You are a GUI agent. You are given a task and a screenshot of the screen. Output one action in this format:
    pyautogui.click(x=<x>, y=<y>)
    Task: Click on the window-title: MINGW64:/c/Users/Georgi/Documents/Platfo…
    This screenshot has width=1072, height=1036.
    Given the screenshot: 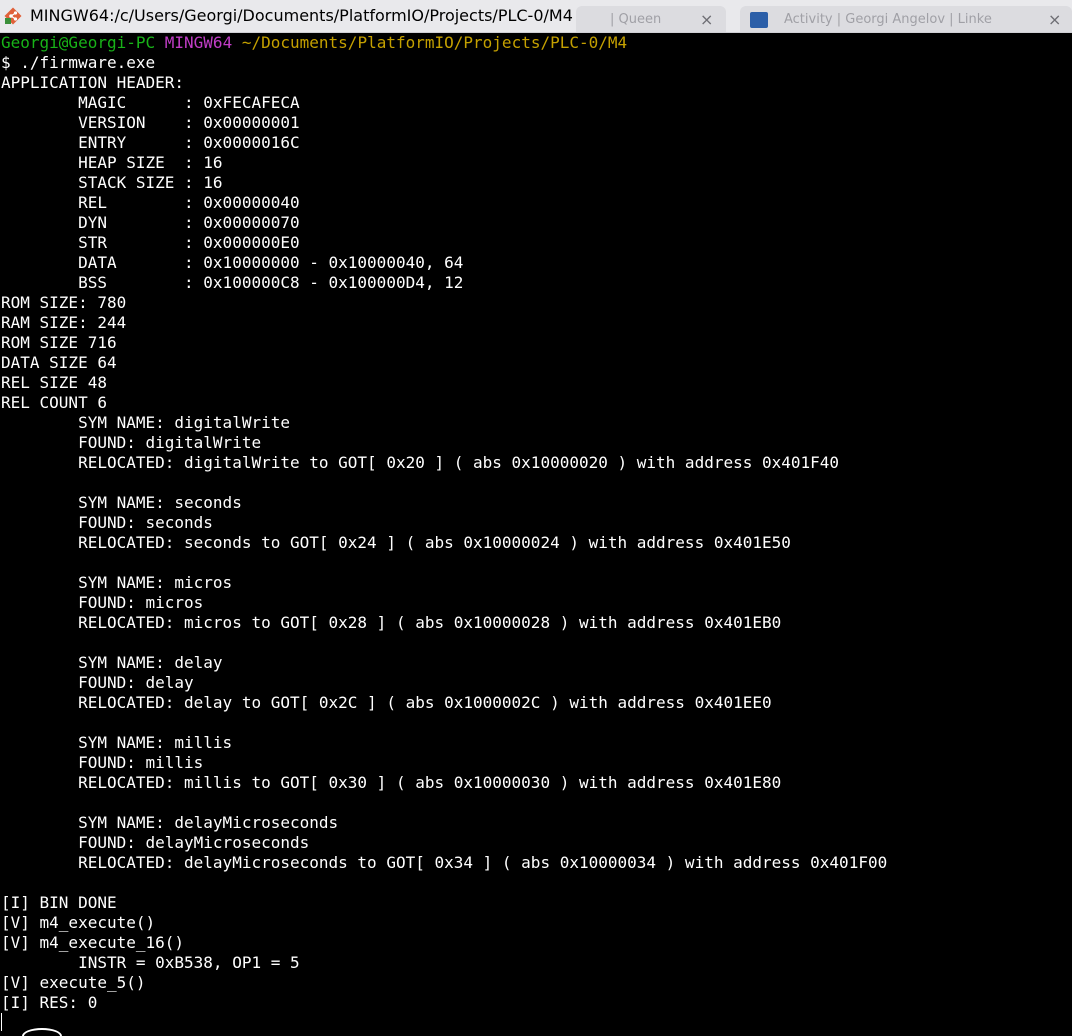 What is the action you would take?
    pyautogui.click(x=301, y=15)
    